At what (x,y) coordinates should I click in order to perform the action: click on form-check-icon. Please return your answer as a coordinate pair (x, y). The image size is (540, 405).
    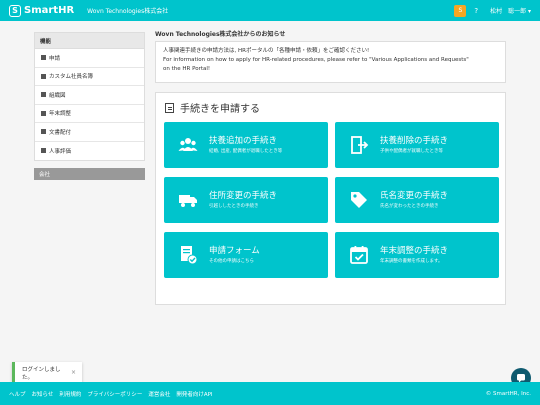
    Looking at the image, I should click on (189, 255).